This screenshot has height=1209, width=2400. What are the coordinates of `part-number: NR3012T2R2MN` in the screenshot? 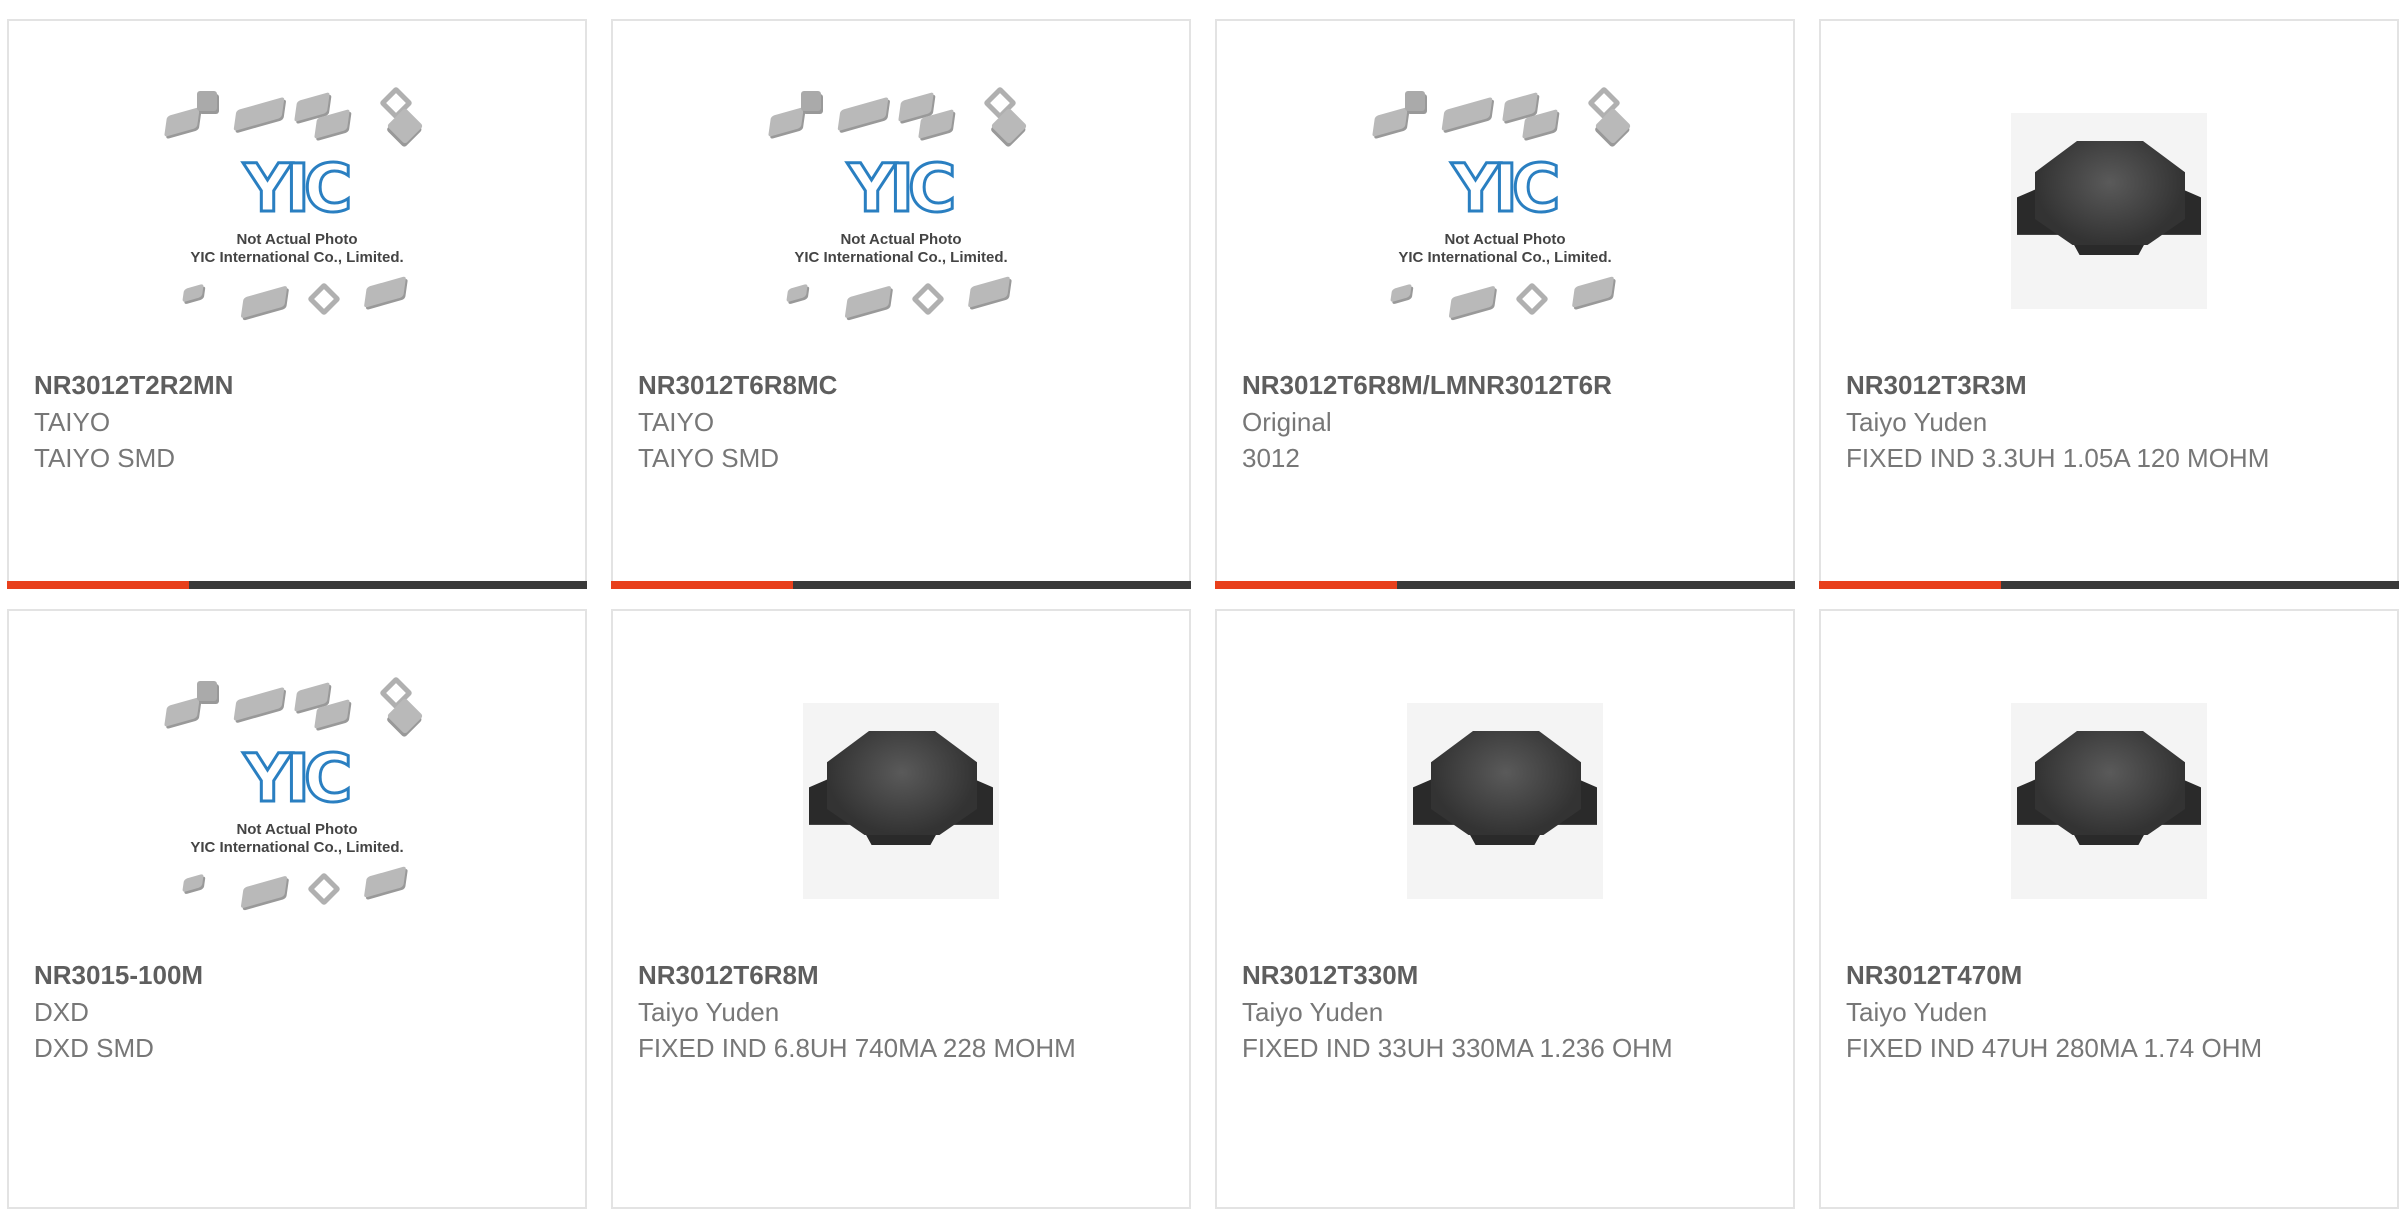 It's located at (297, 385).